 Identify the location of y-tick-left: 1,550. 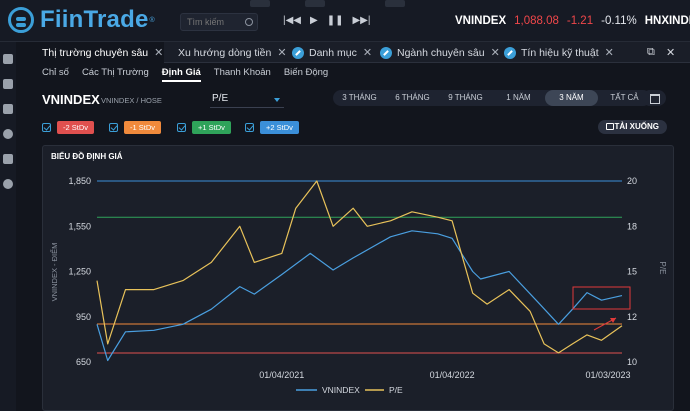
(79, 226).